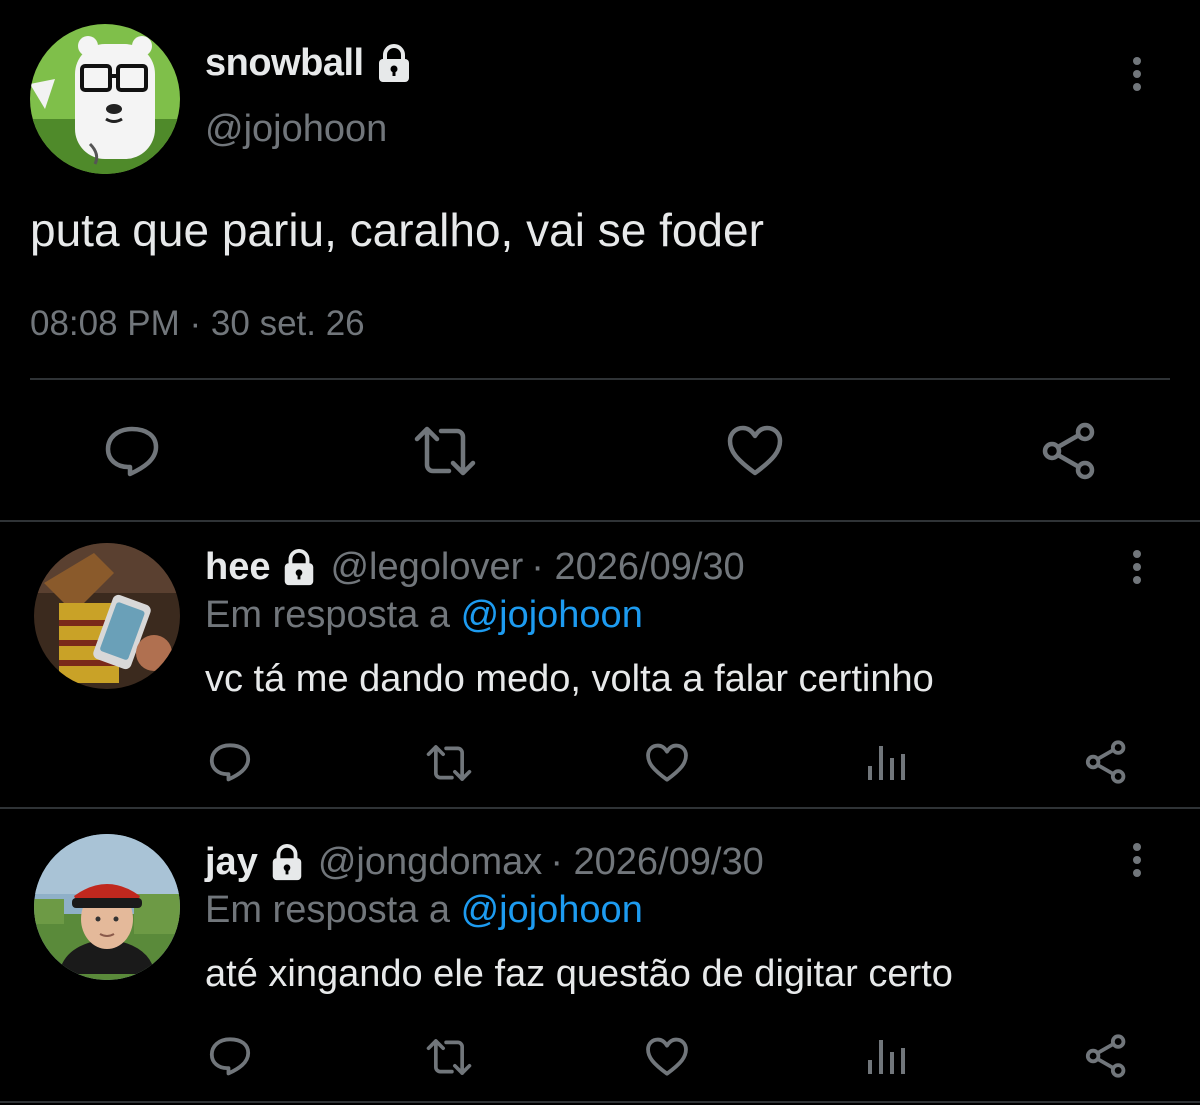 The height and width of the screenshot is (1105, 1200). I want to click on avatar-hee, so click(107, 616).